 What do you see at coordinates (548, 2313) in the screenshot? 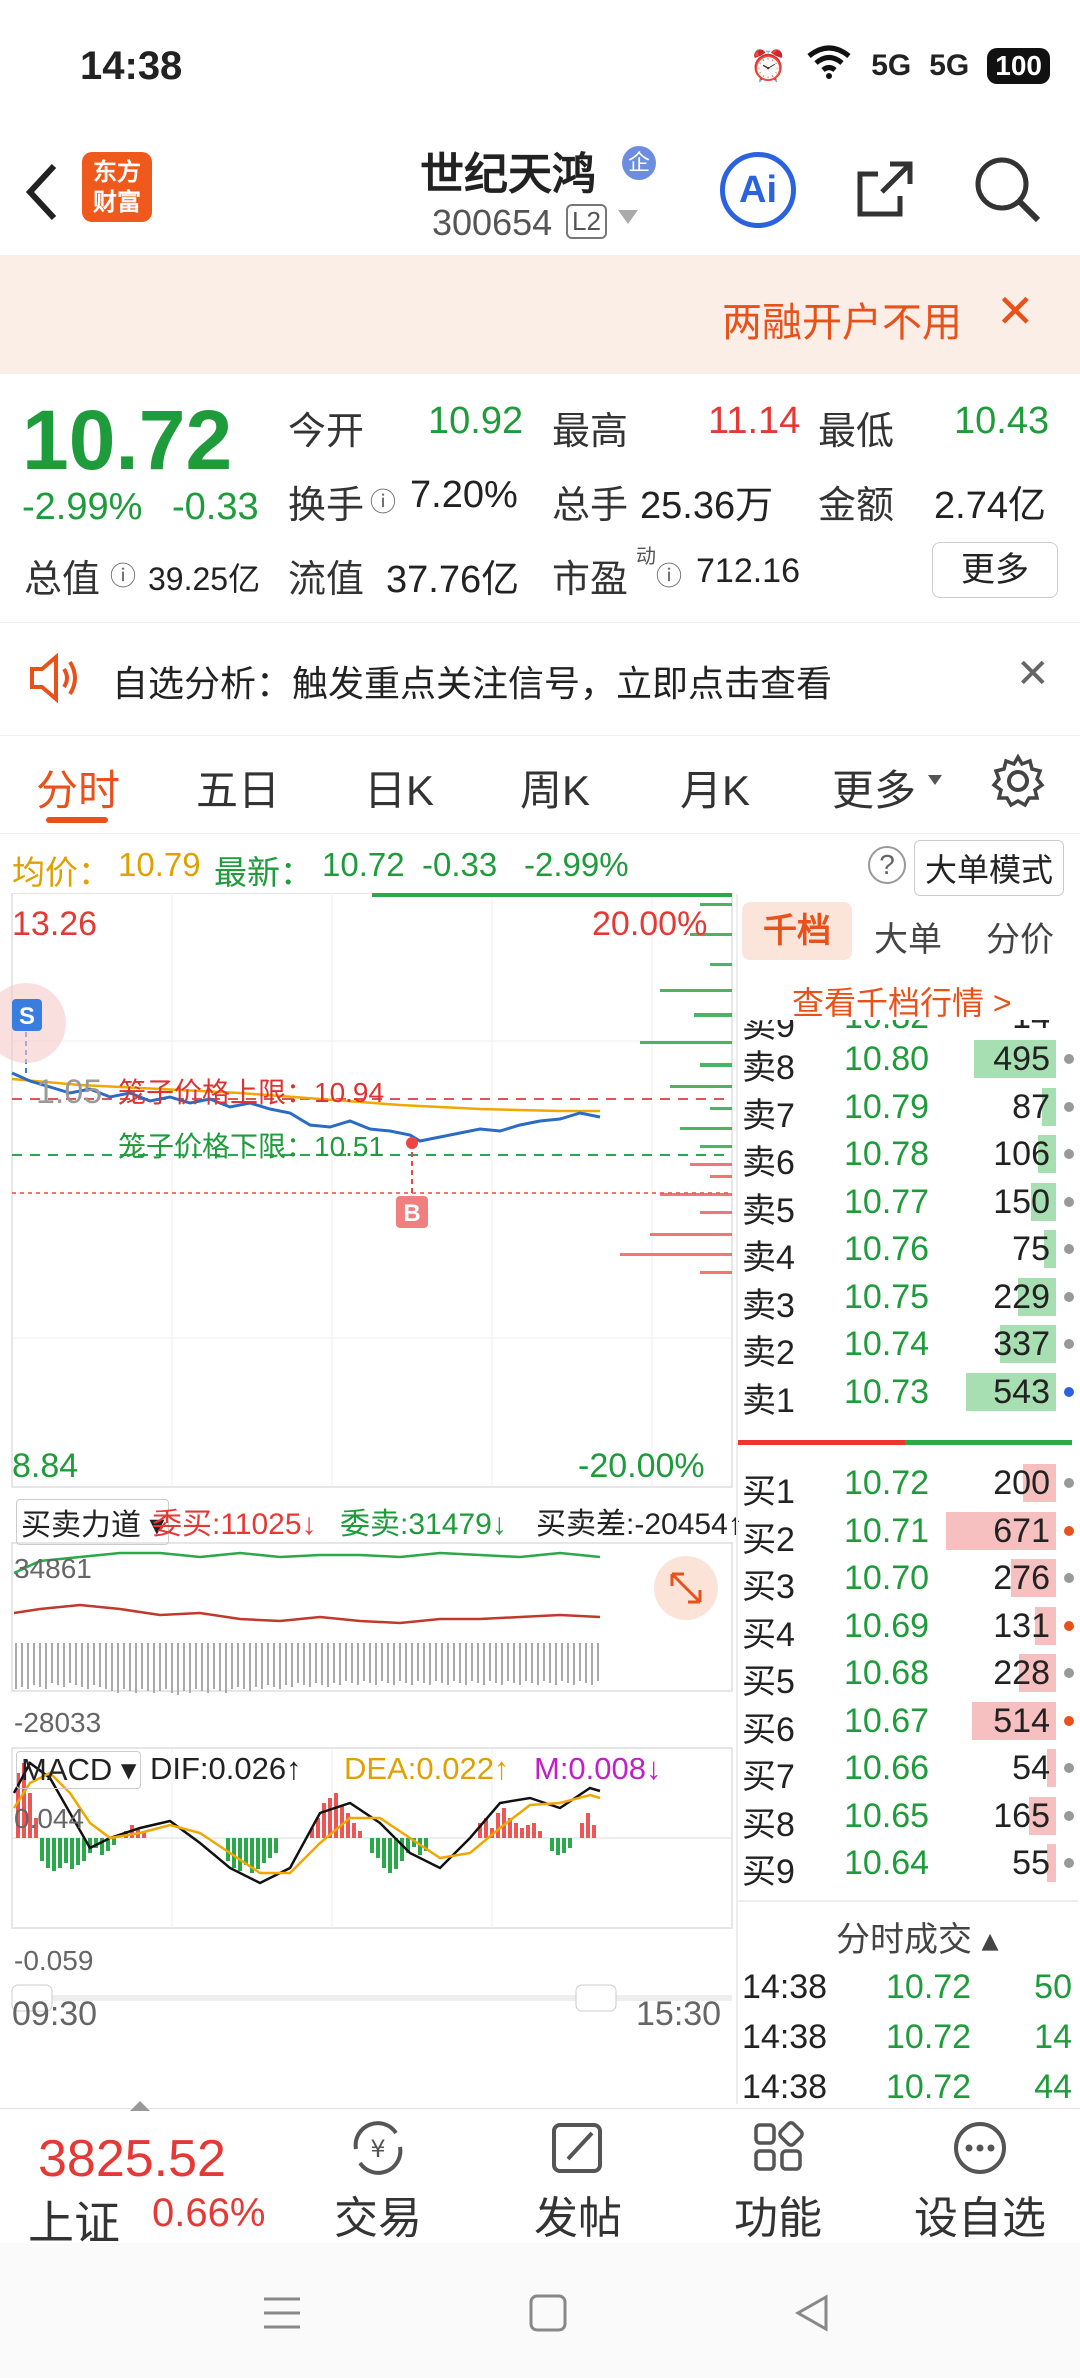
I see `home-square-icon` at bounding box center [548, 2313].